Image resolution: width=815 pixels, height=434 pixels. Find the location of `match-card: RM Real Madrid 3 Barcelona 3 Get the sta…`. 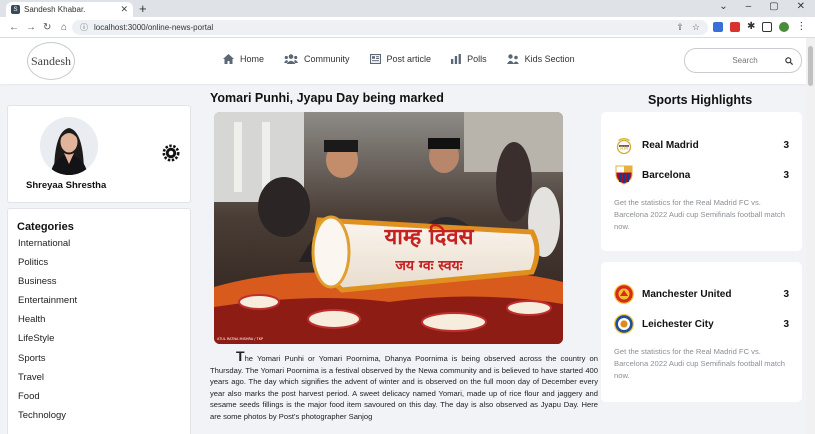

match-card: RM Real Madrid 3 Barcelona 3 Get the sta… is located at coordinates (701, 181).